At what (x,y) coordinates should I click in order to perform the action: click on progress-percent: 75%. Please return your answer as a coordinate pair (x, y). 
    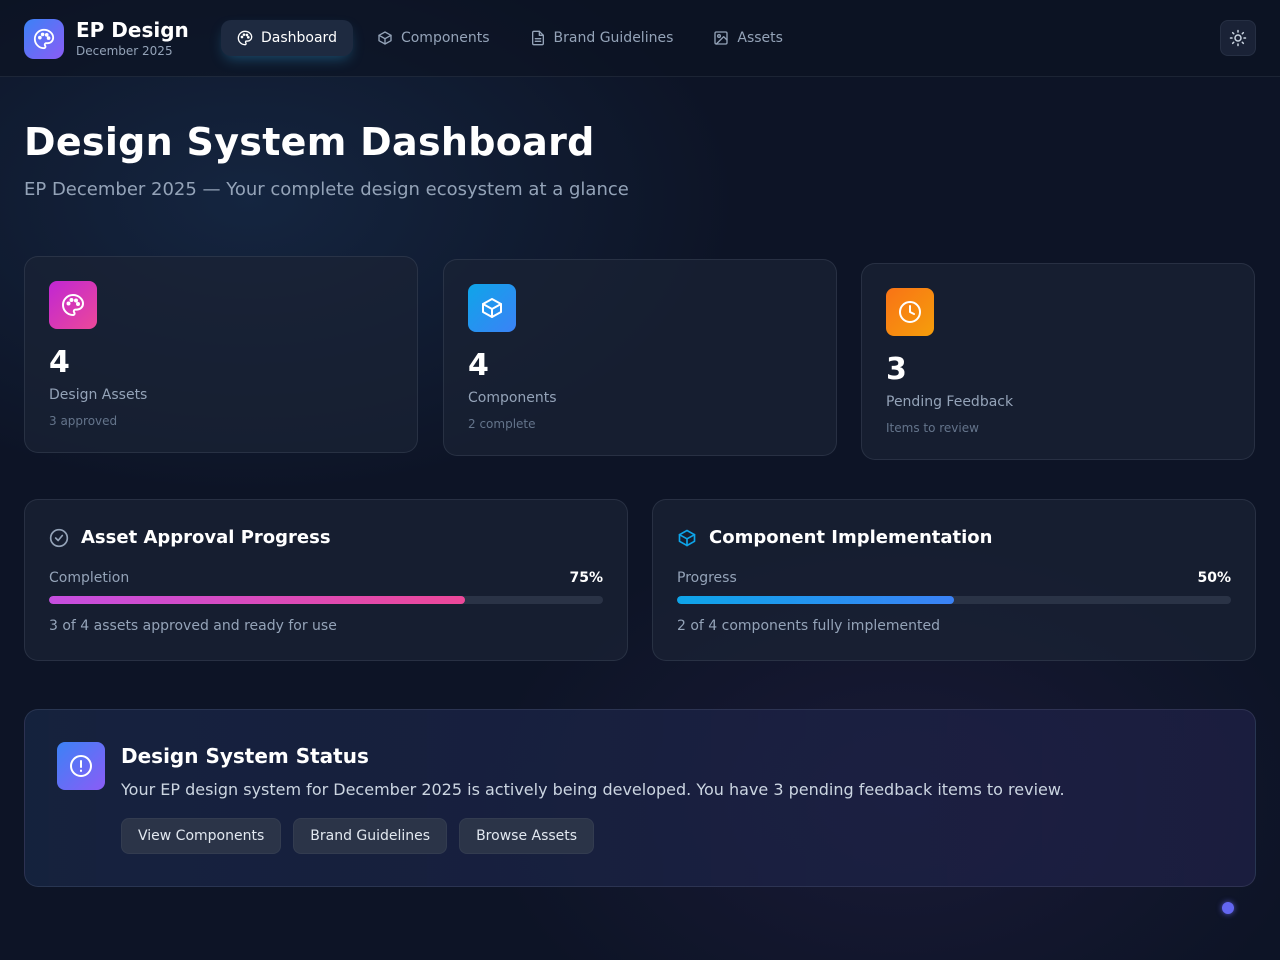
    Looking at the image, I should click on (586, 578).